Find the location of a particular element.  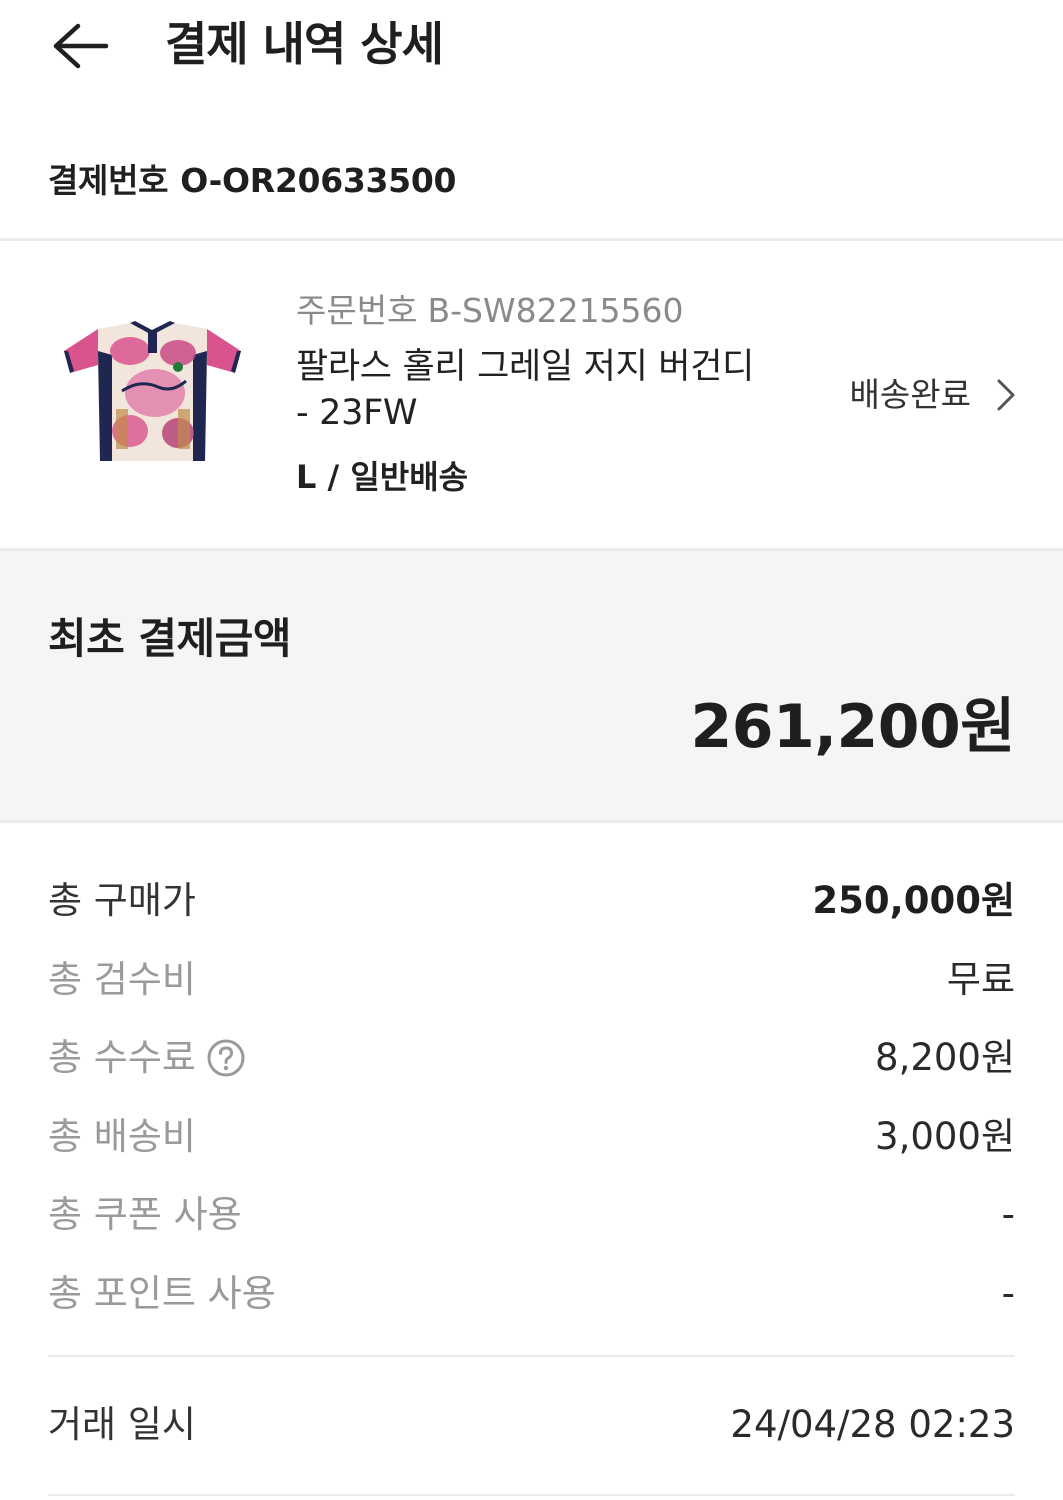

breakdown-row-purchase-price: 총 구매가 250,000원 is located at coordinates (531, 901).